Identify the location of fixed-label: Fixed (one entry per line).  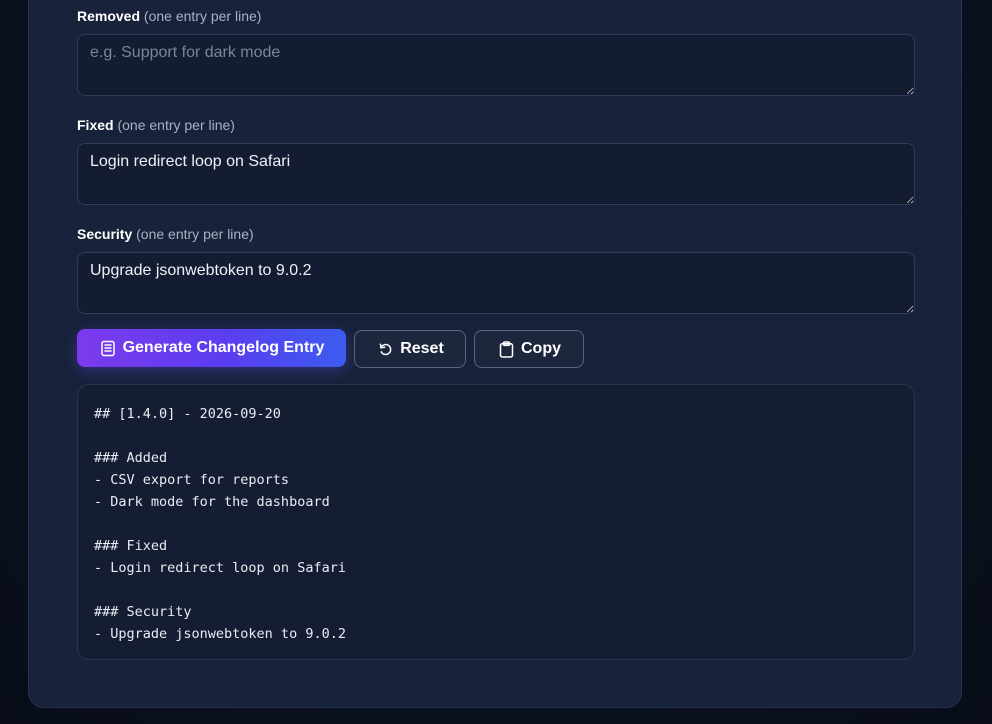
(156, 125).